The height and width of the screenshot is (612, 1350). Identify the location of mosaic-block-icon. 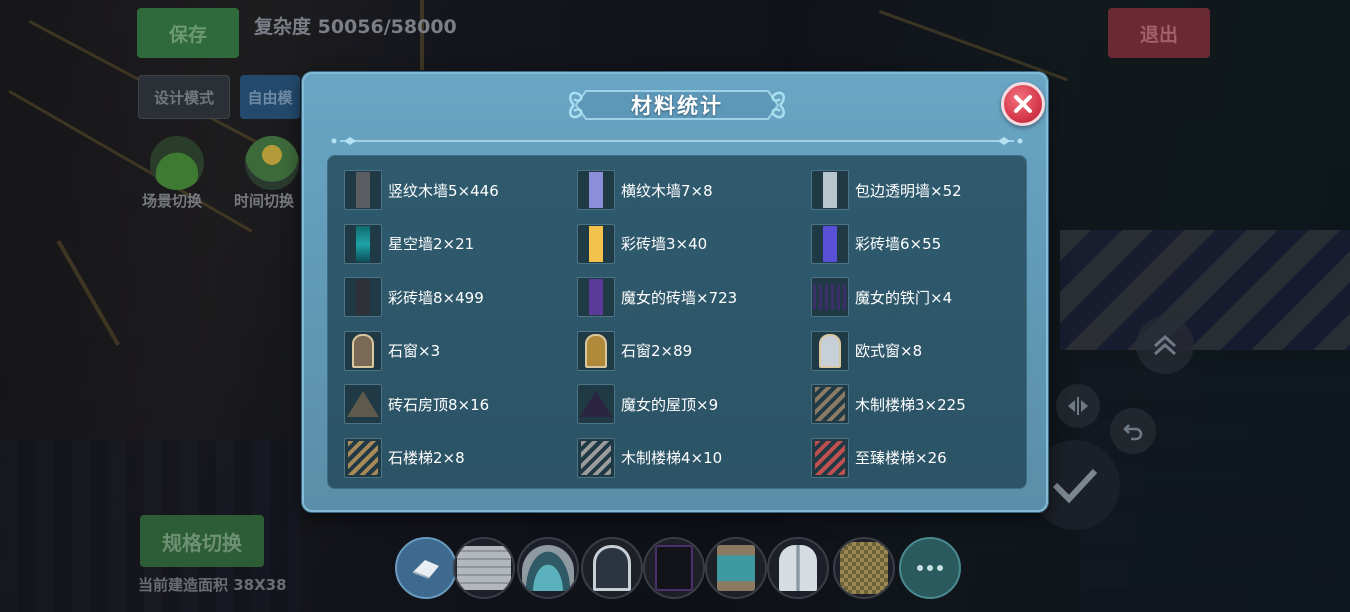
(864, 568).